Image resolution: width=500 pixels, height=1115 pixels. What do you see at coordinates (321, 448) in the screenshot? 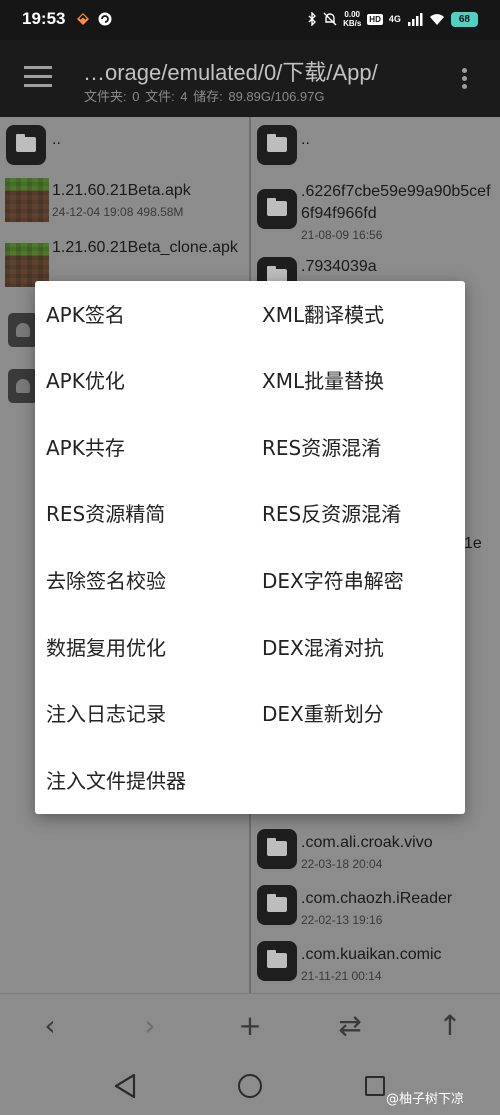
I see `option-res-obfuscate: RES资源混淆` at bounding box center [321, 448].